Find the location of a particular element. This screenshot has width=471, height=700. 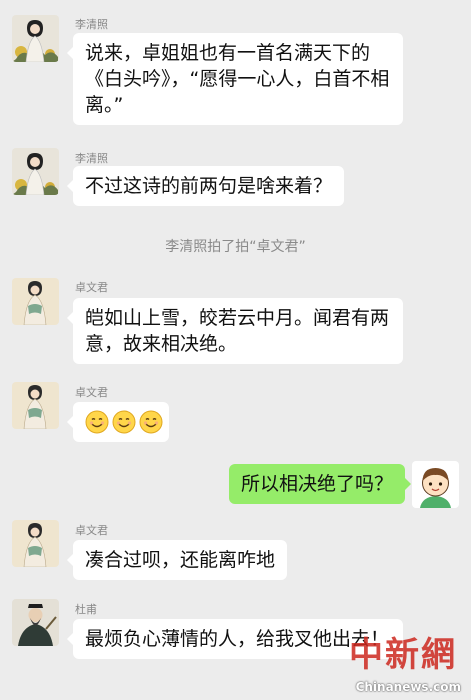

sender-name: 杜甫 is located at coordinates (86, 609).